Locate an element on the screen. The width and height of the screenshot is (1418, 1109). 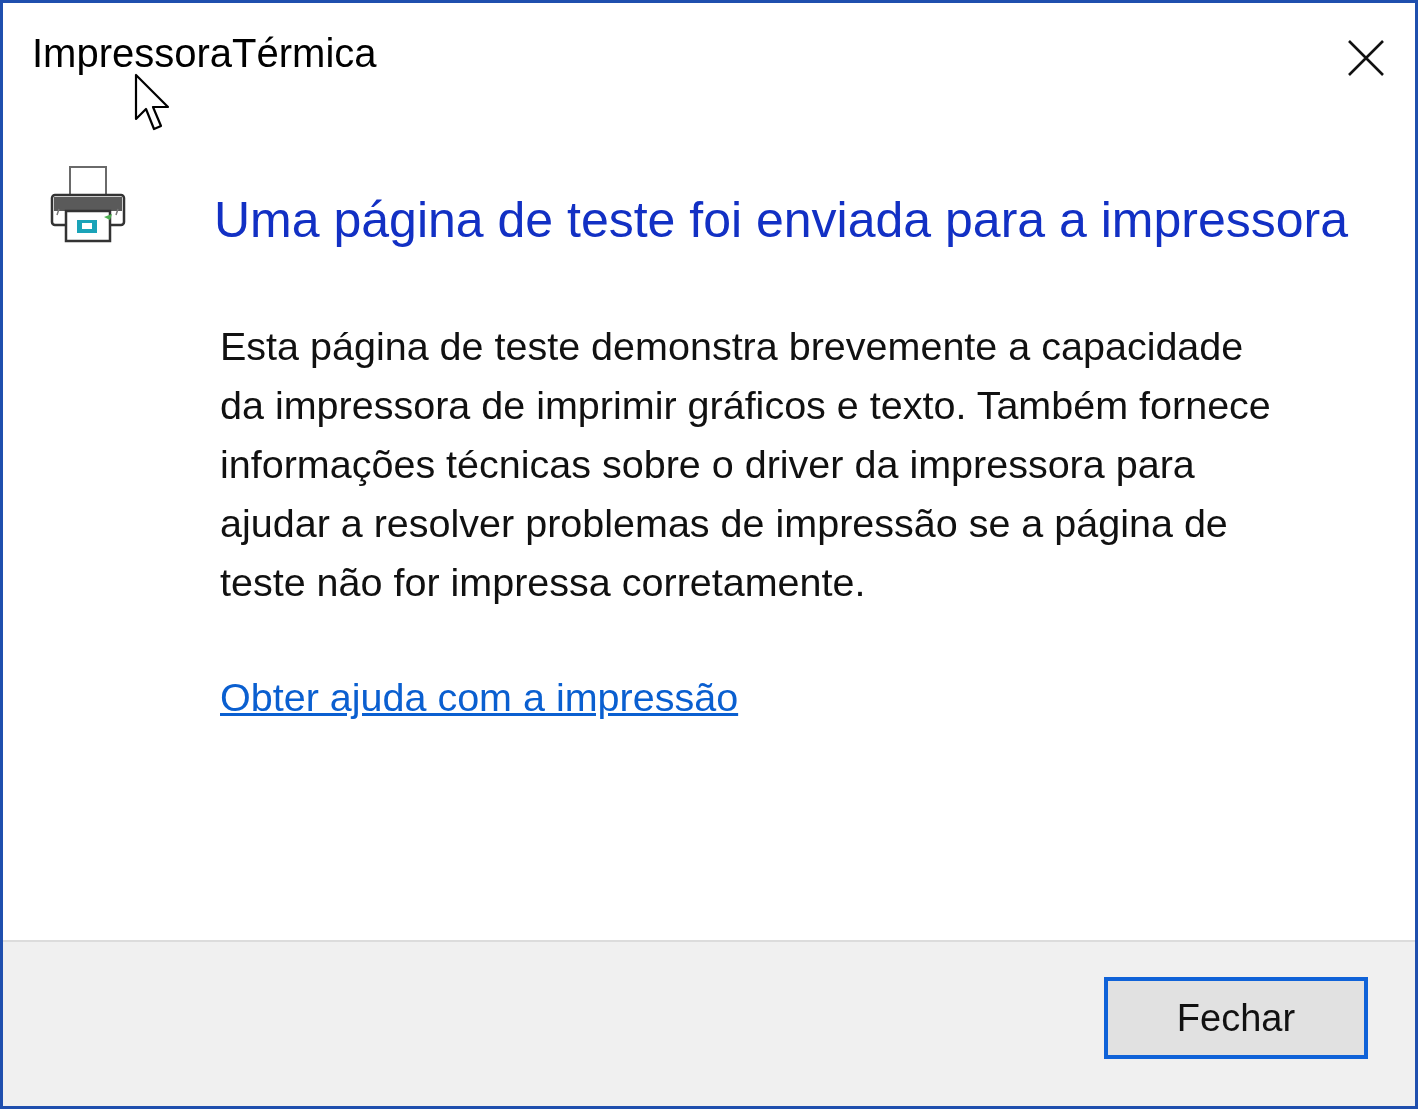
help-link: Obter ajuda com a impressão is located at coordinates (479, 697).